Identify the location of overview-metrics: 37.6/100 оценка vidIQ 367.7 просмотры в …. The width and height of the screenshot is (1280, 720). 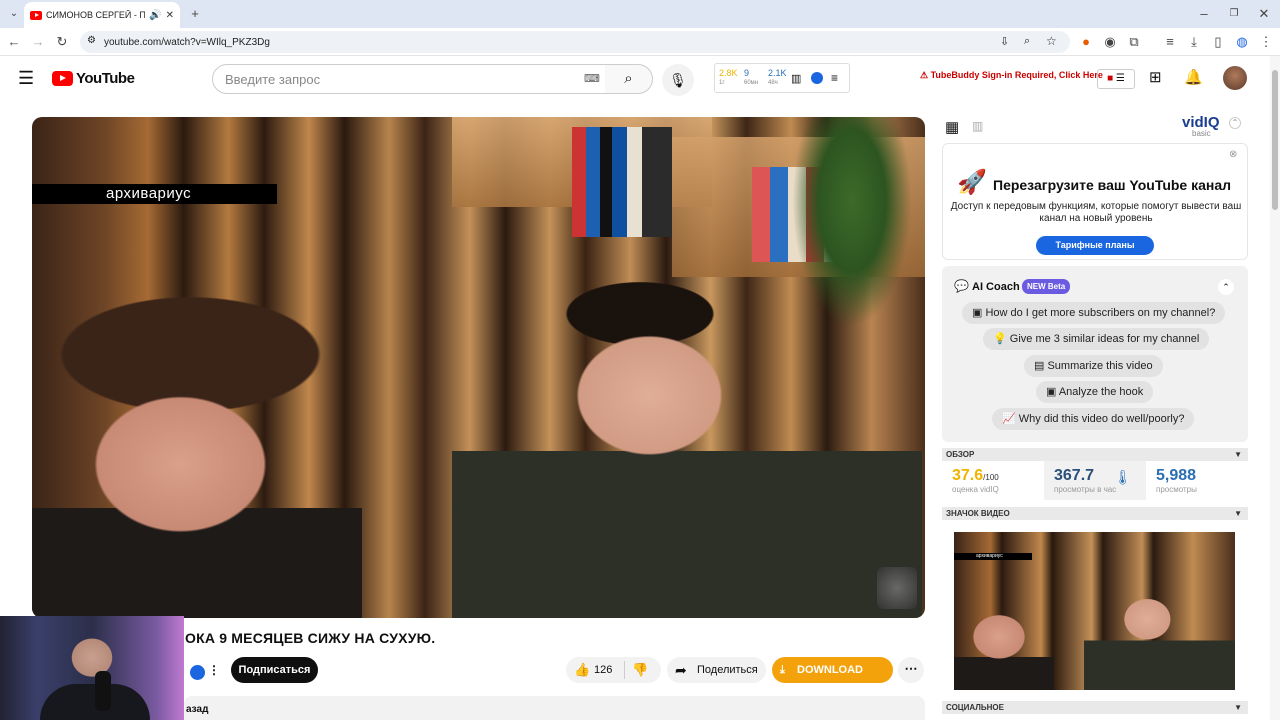
(1095, 480).